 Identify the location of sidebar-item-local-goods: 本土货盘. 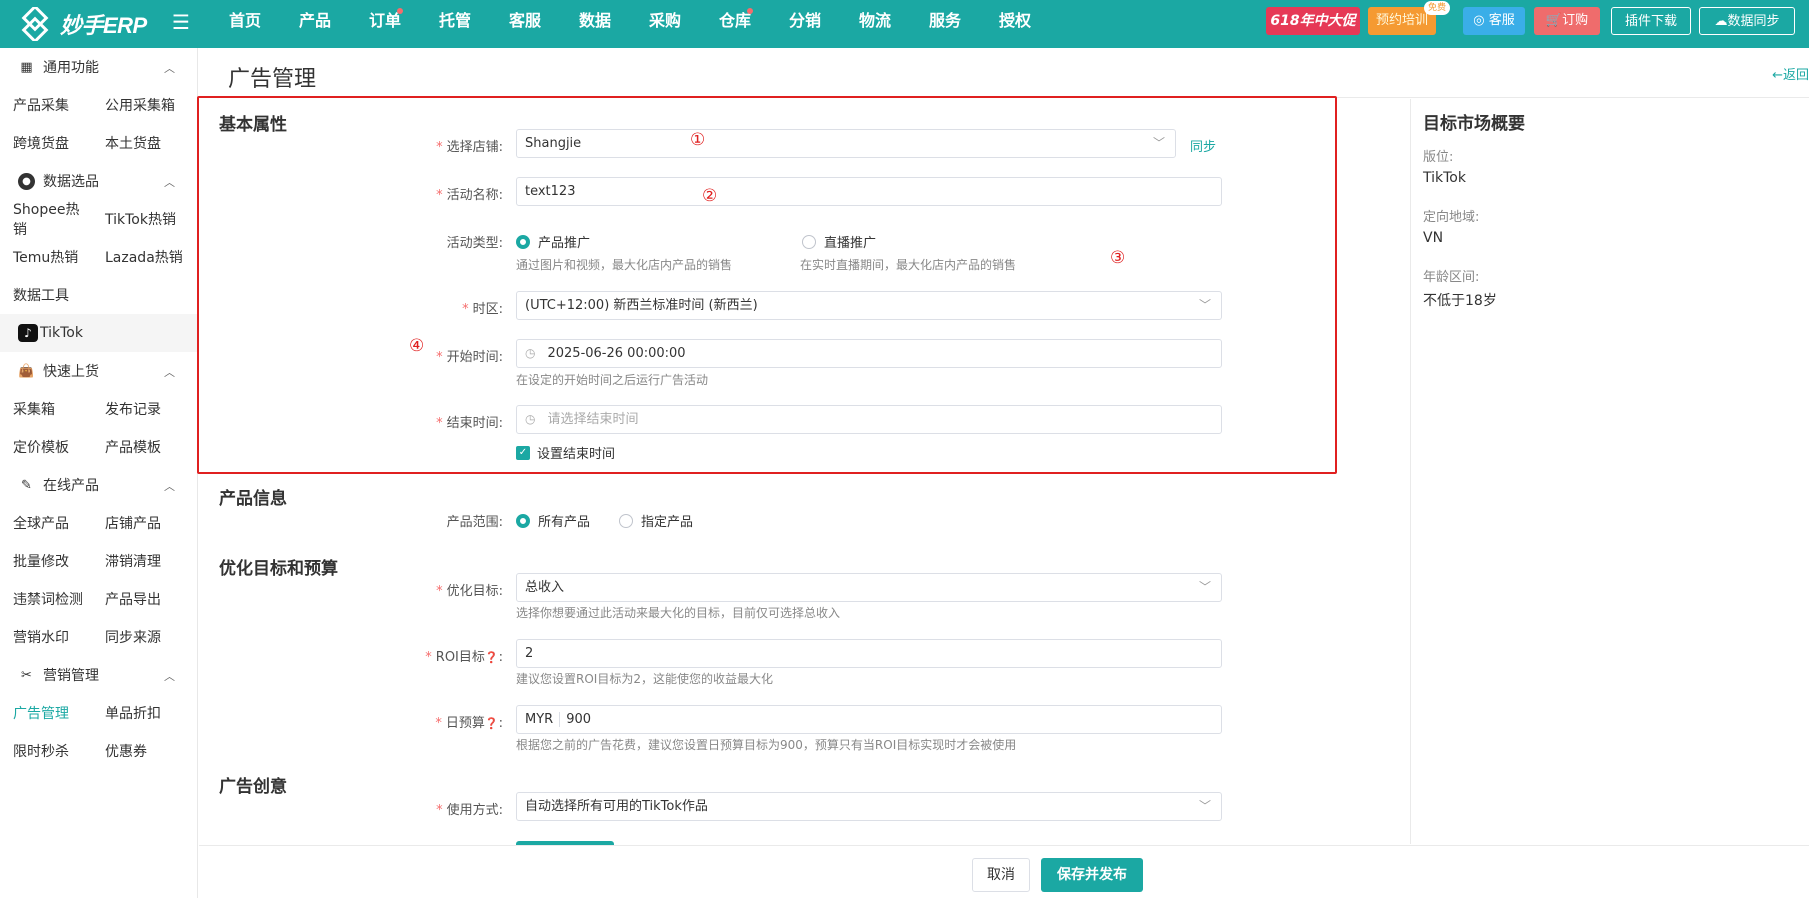
(142, 143).